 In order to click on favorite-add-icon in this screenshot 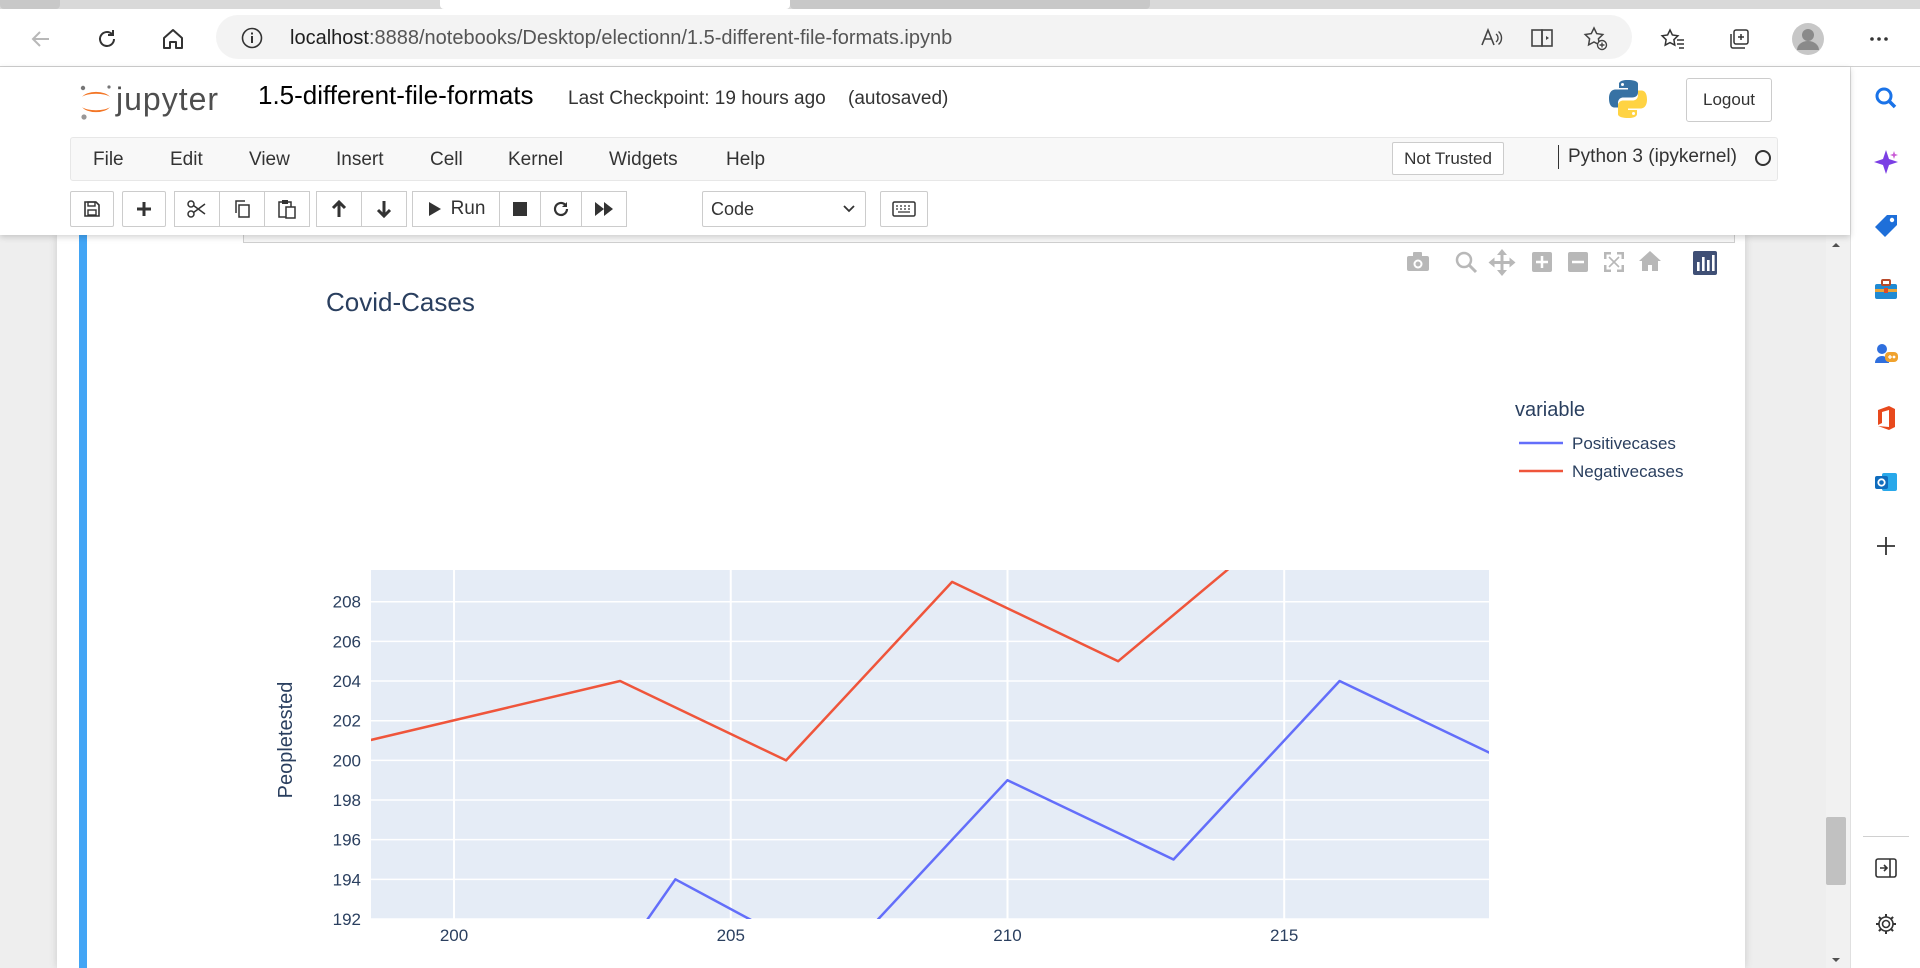, I will do `click(1595, 38)`.